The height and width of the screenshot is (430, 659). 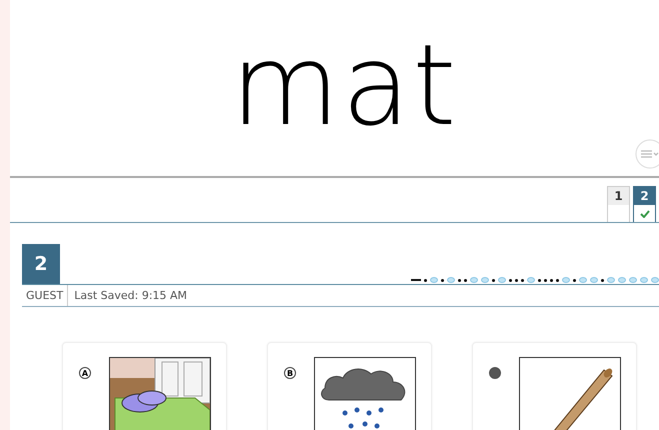 I want to click on answer-radio, so click(x=495, y=373).